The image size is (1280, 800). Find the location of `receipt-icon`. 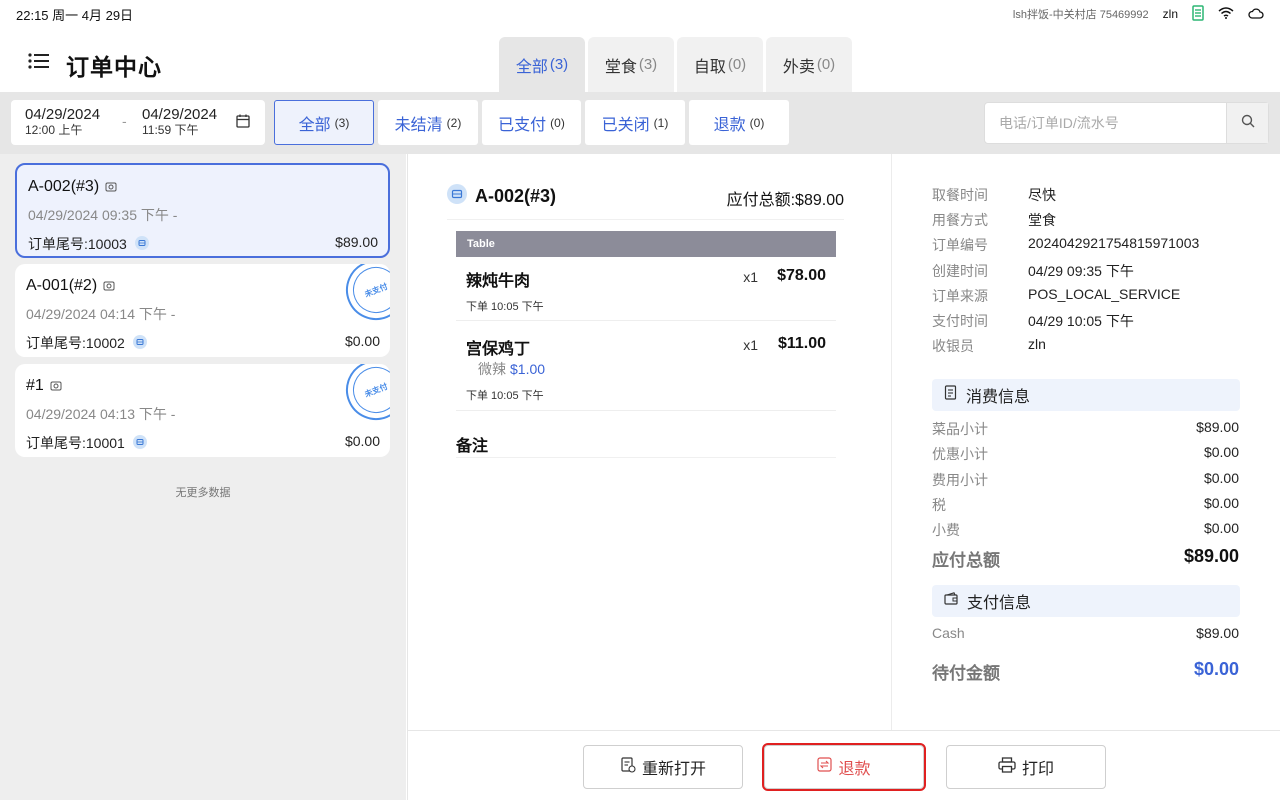

receipt-icon is located at coordinates (951, 395).